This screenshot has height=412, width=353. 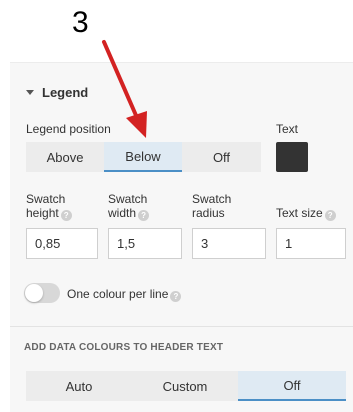 What do you see at coordinates (46, 199) in the screenshot?
I see `swatch-height-label-line1: Swatch` at bounding box center [46, 199].